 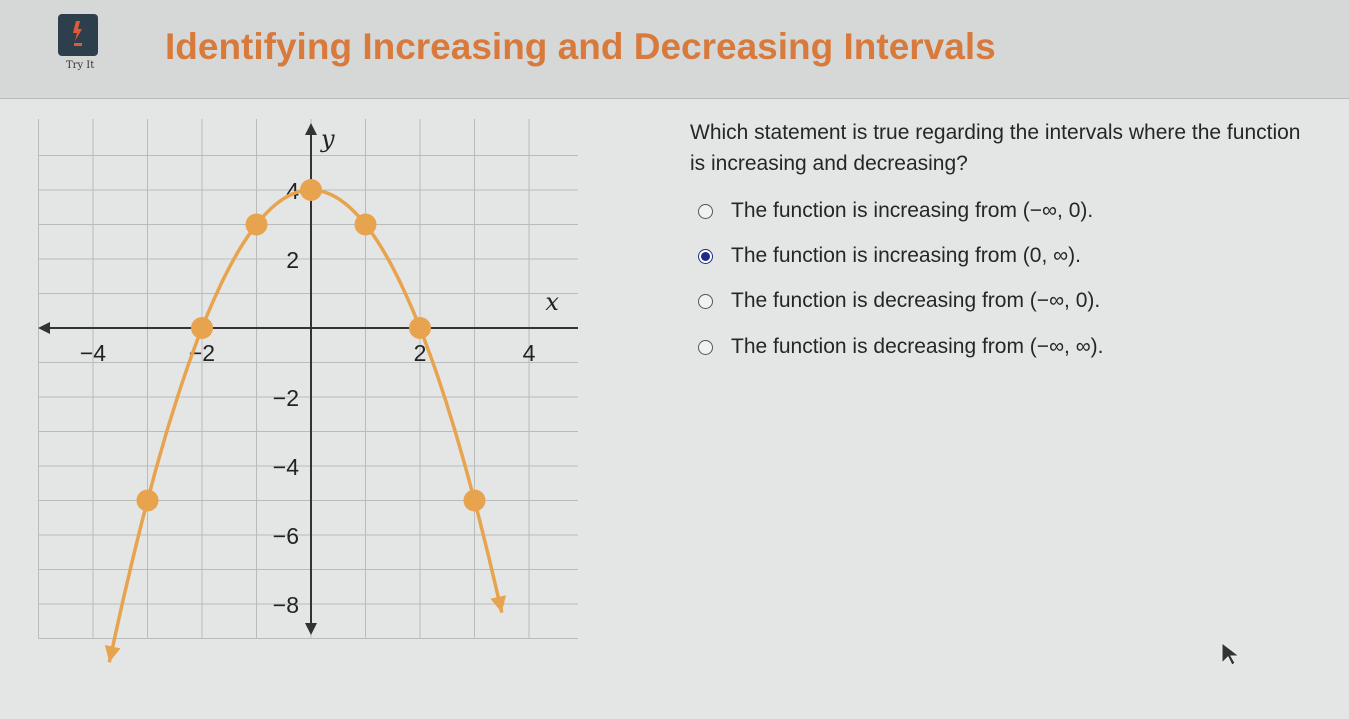 I want to click on curve-arrowheads, so click(x=305, y=629).